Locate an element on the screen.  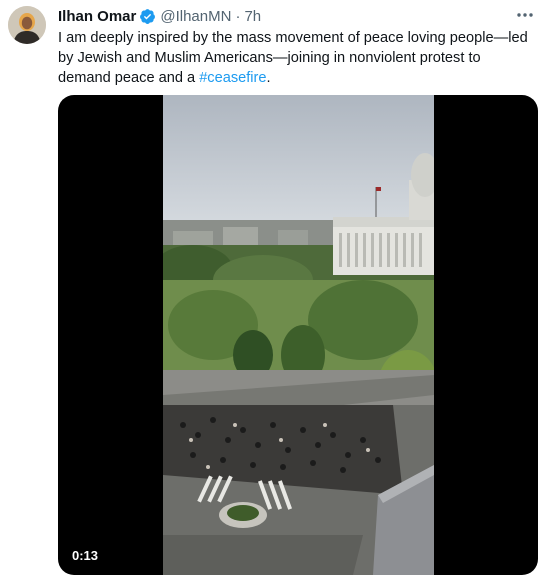
video-duration: 0:13 is located at coordinates (85, 555).